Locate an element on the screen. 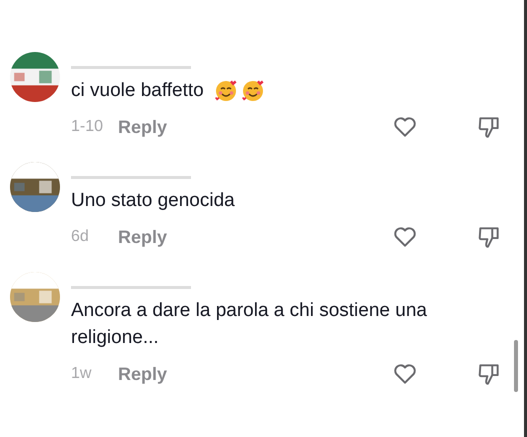 This screenshot has height=437, width=527. comment-time: 1-10 is located at coordinates (87, 127).